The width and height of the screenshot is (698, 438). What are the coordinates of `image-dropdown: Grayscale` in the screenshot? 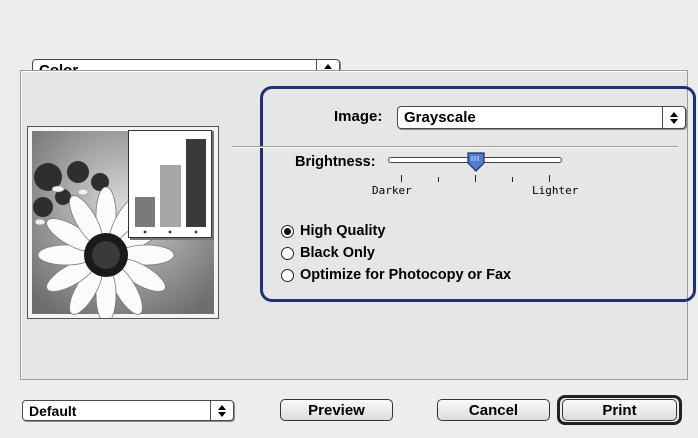 It's located at (541, 117).